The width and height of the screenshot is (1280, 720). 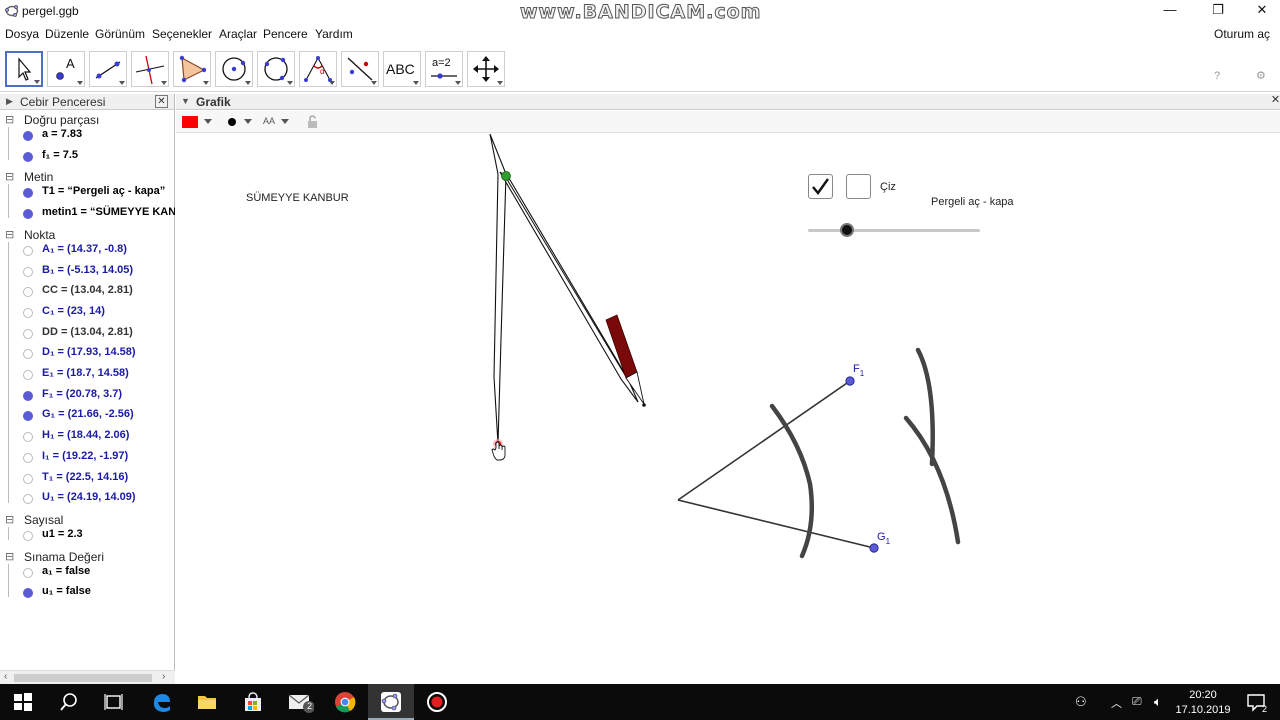 What do you see at coordinates (5, 676) in the screenshot?
I see `scroll-left-icon: ‹` at bounding box center [5, 676].